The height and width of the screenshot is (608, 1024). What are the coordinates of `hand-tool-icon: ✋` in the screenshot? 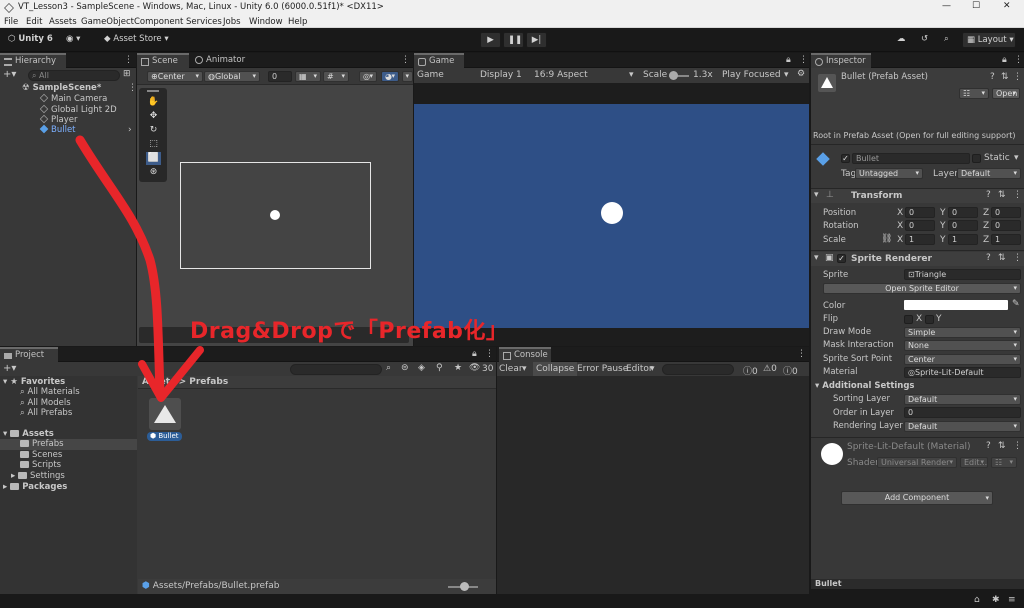 It's located at (153, 102).